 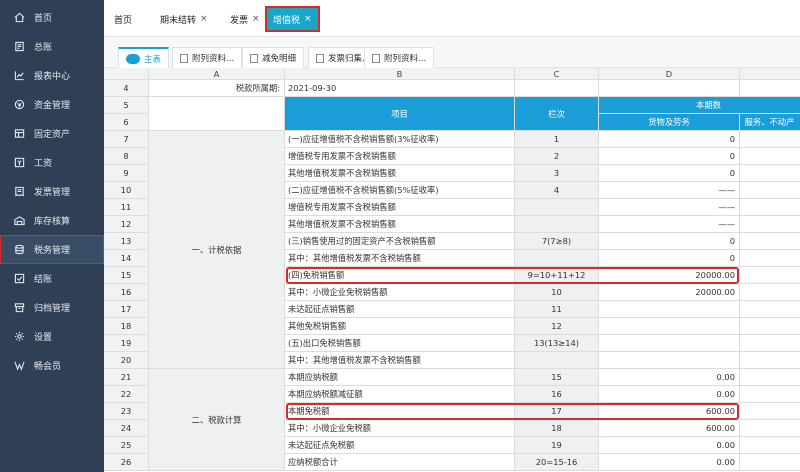 I want to click on row-number: 17, so click(x=126, y=309).